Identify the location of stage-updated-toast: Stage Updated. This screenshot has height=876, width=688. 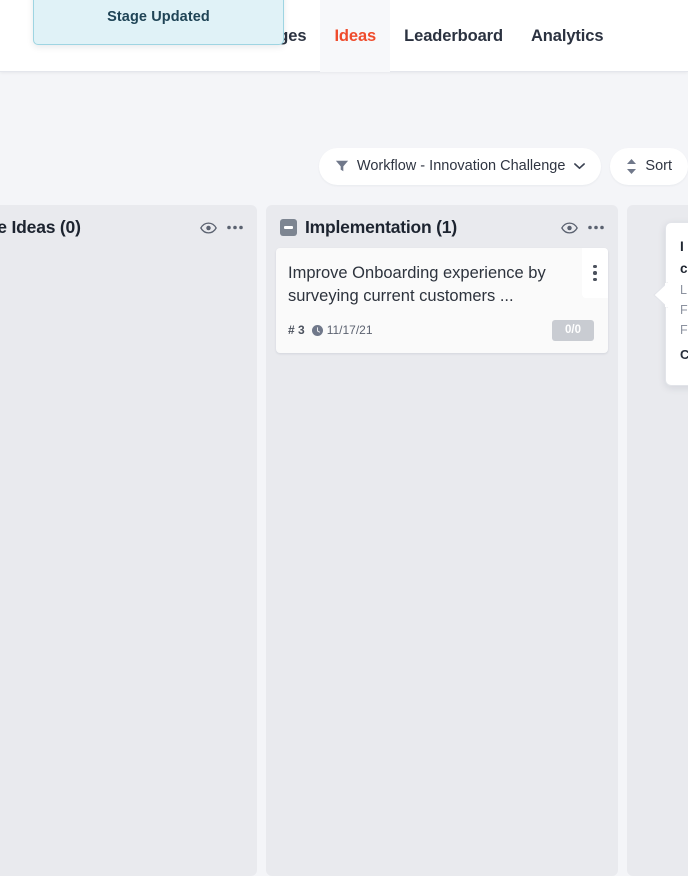
(158, 22).